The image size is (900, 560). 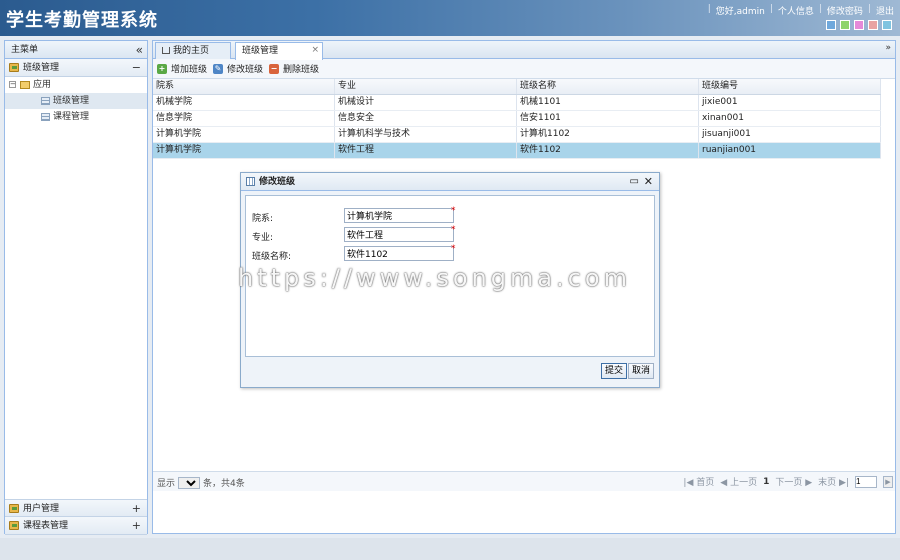 What do you see at coordinates (399, 253) in the screenshot?
I see `class-name-input` at bounding box center [399, 253].